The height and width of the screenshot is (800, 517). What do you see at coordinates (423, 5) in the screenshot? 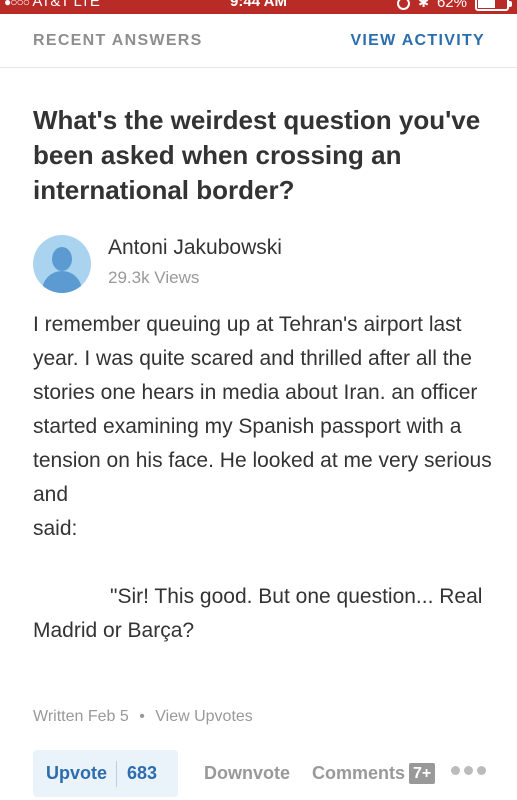
I see `bluetooth-icon: ✱` at bounding box center [423, 5].